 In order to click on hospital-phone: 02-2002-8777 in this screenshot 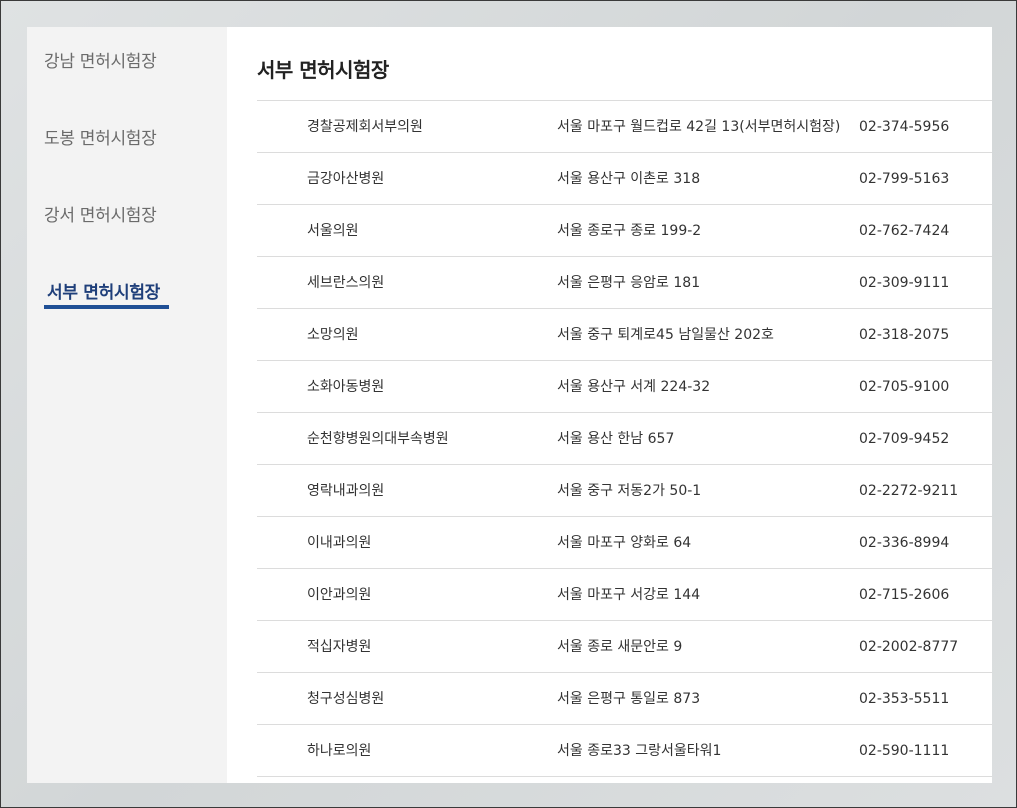, I will do `click(909, 646)`.